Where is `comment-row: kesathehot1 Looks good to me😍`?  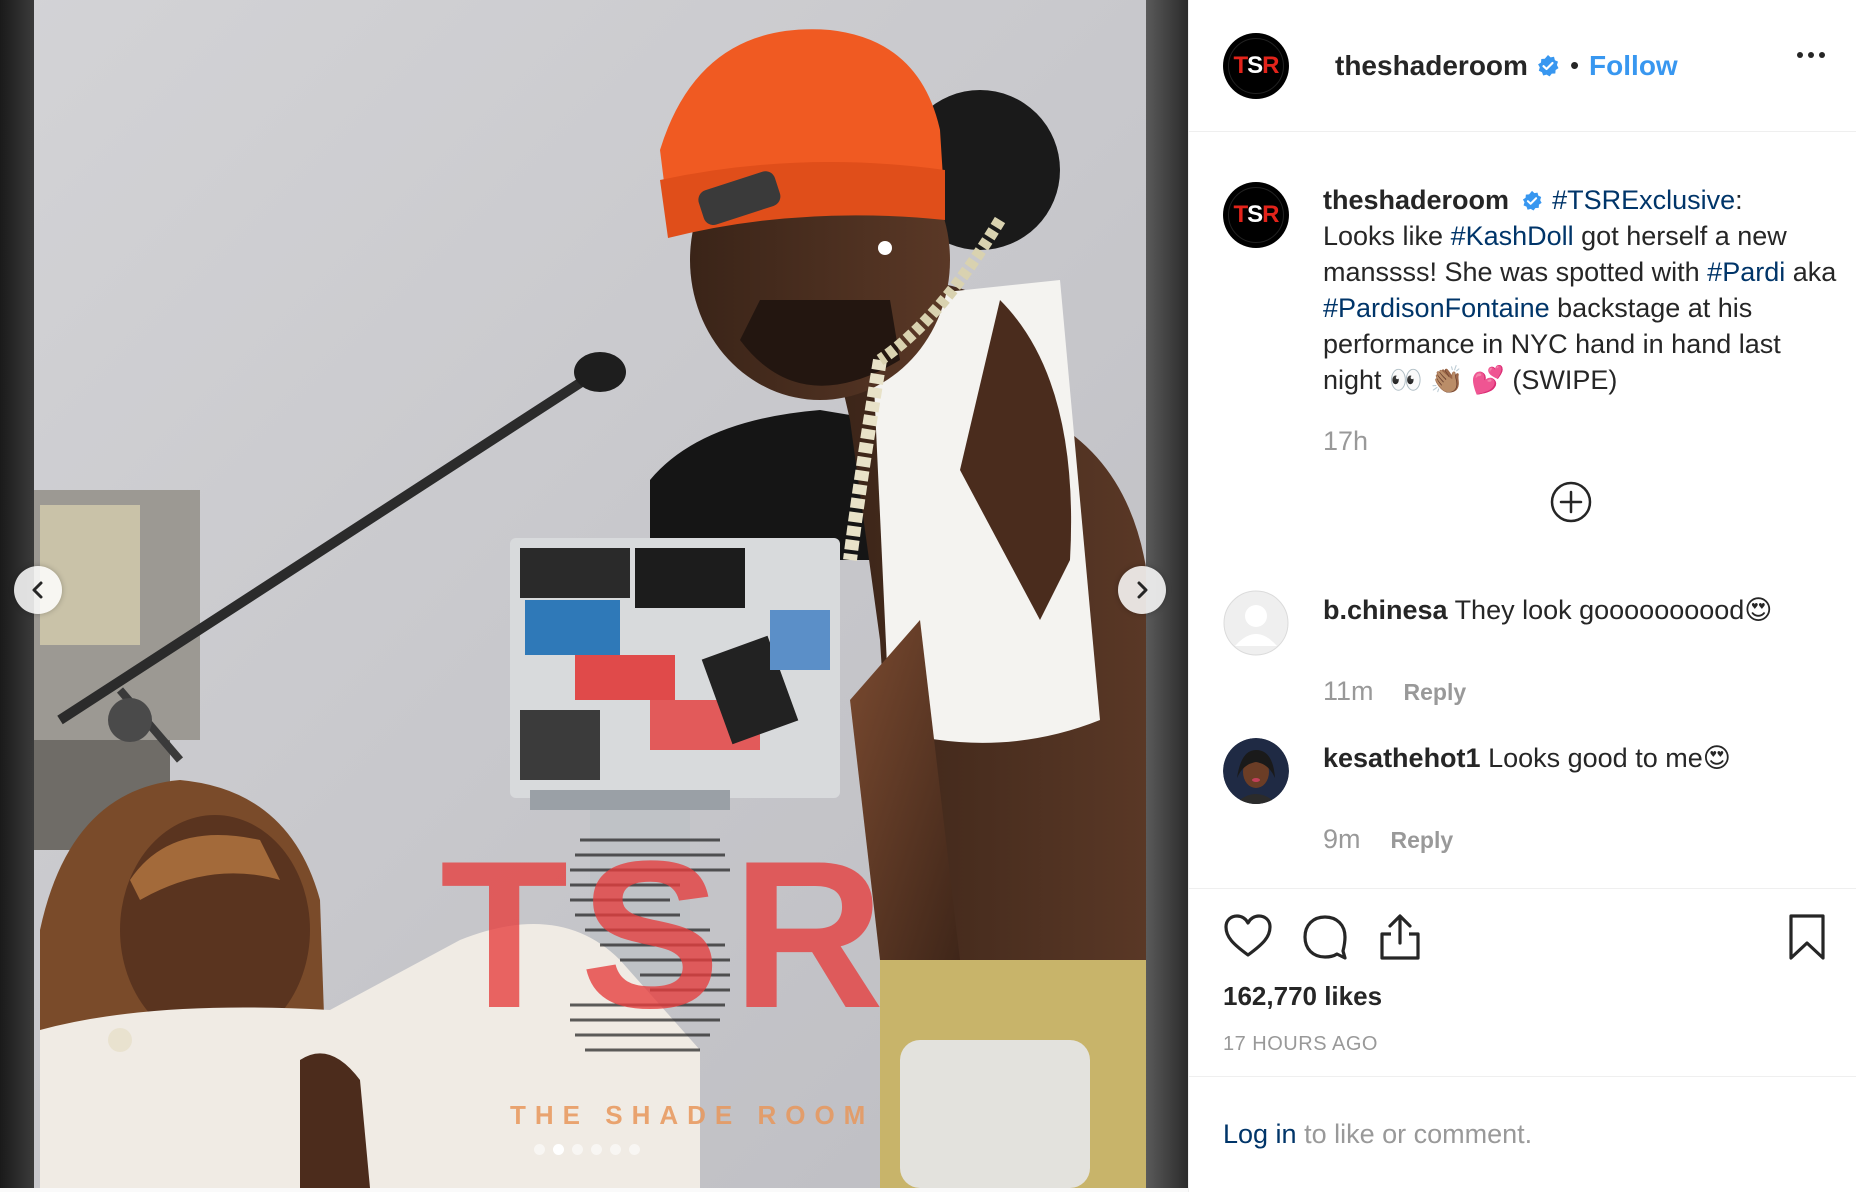 comment-row: kesathehot1 Looks good to me😍 is located at coordinates (1533, 771).